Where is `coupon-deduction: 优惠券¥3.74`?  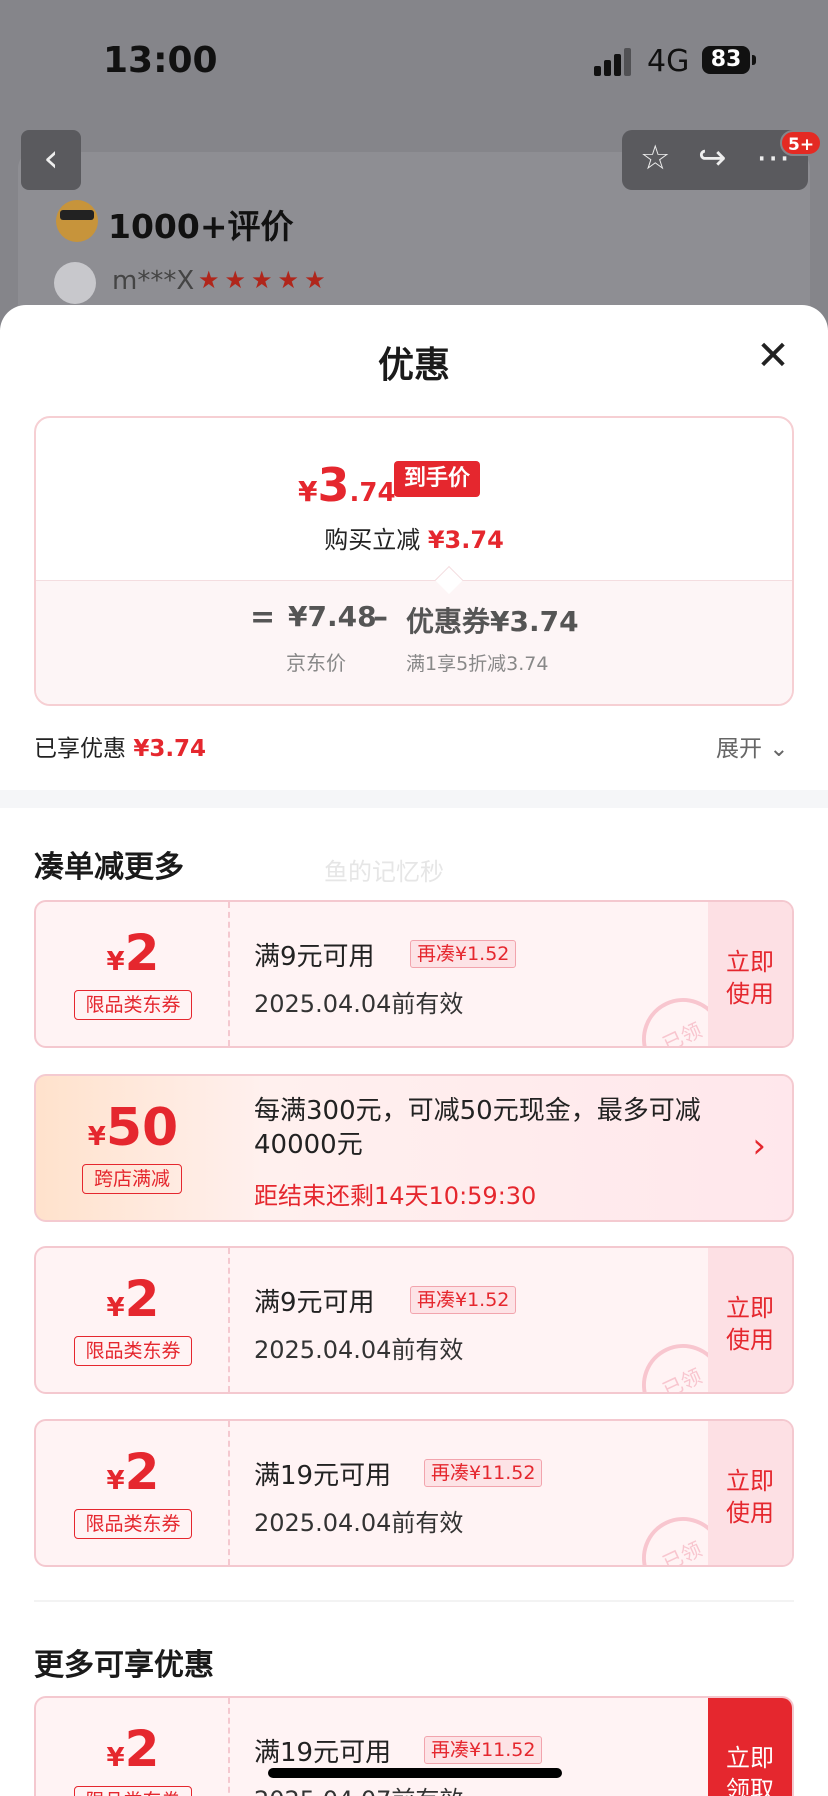 coupon-deduction: 优惠券¥3.74 is located at coordinates (492, 621).